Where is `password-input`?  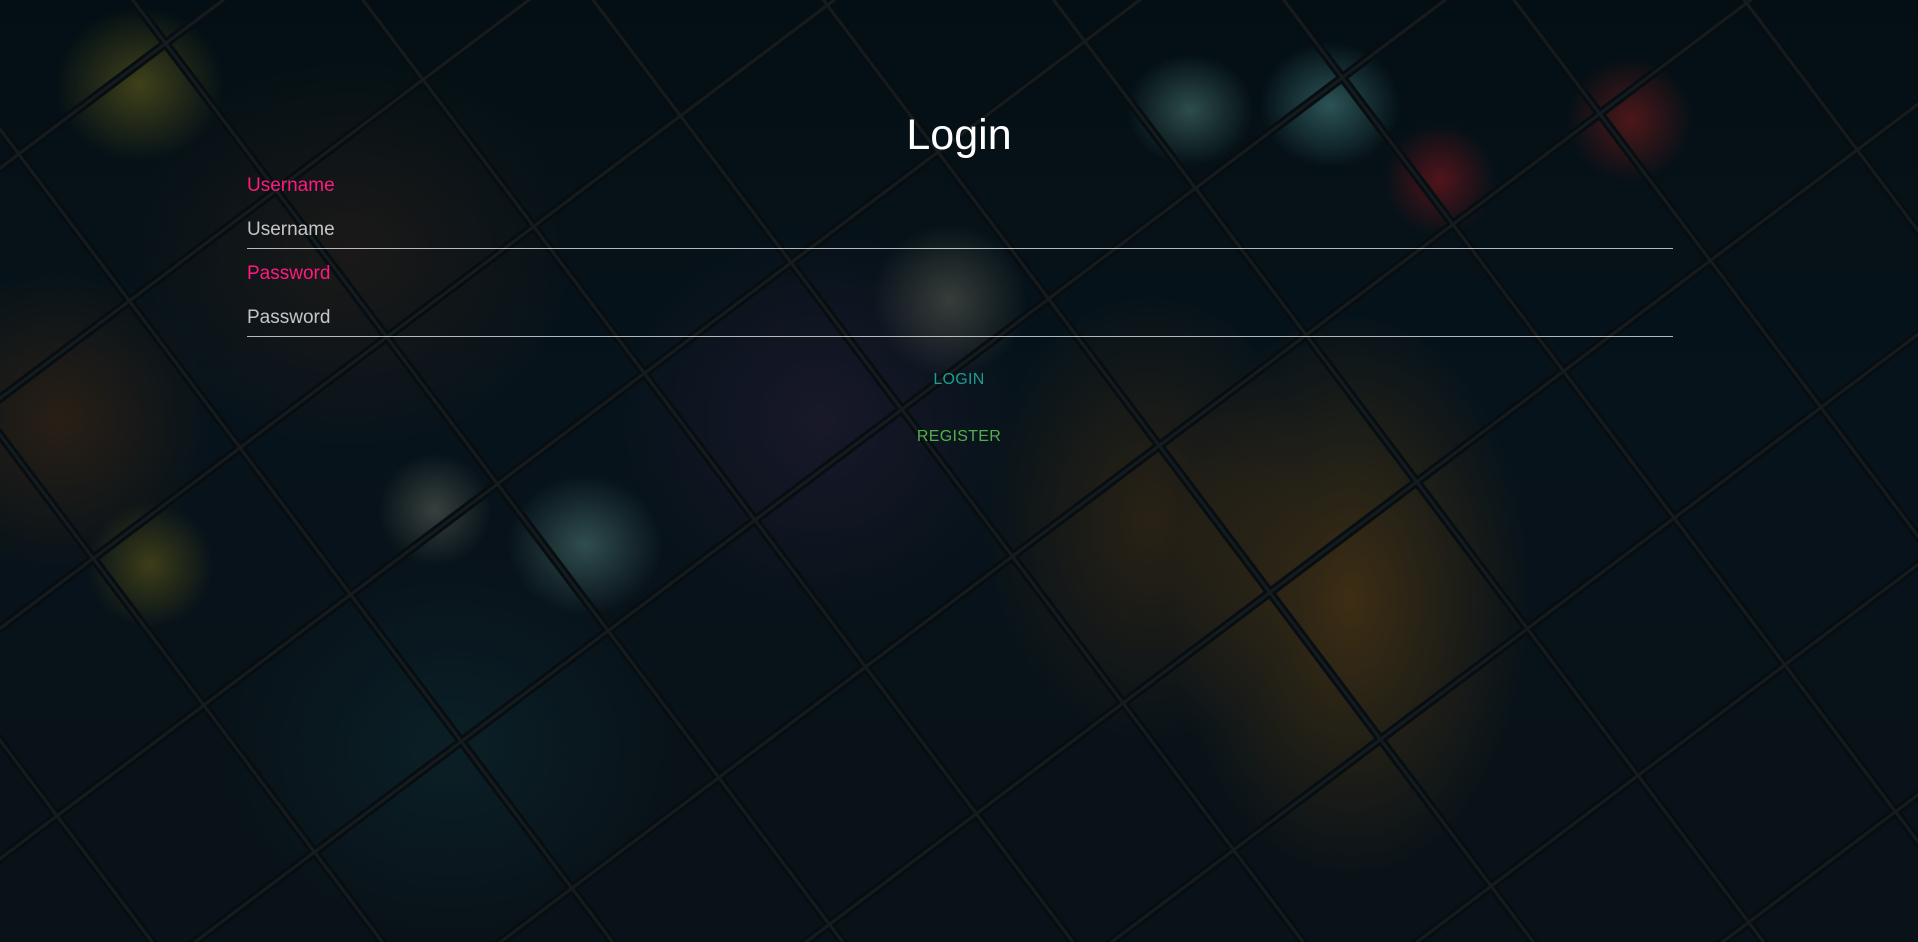 password-input is located at coordinates (960, 318).